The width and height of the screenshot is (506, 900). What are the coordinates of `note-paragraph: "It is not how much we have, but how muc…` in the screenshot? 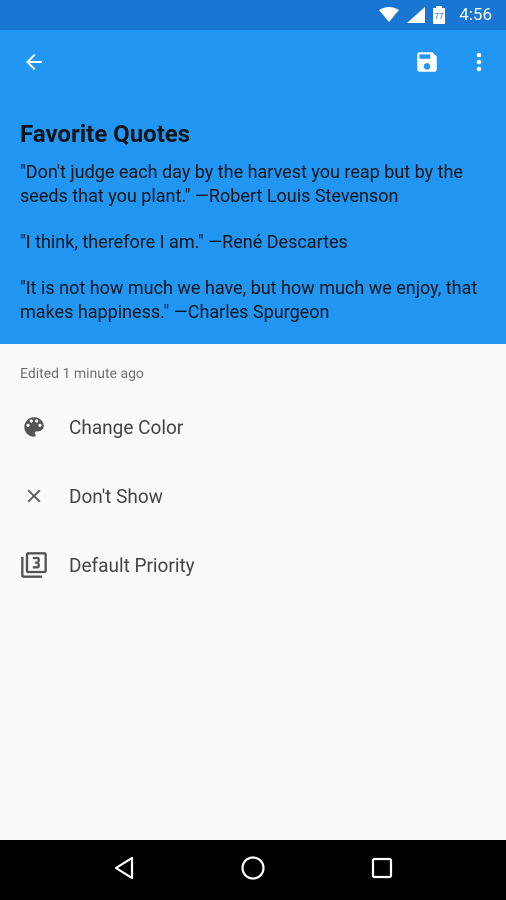 It's located at (249, 300).